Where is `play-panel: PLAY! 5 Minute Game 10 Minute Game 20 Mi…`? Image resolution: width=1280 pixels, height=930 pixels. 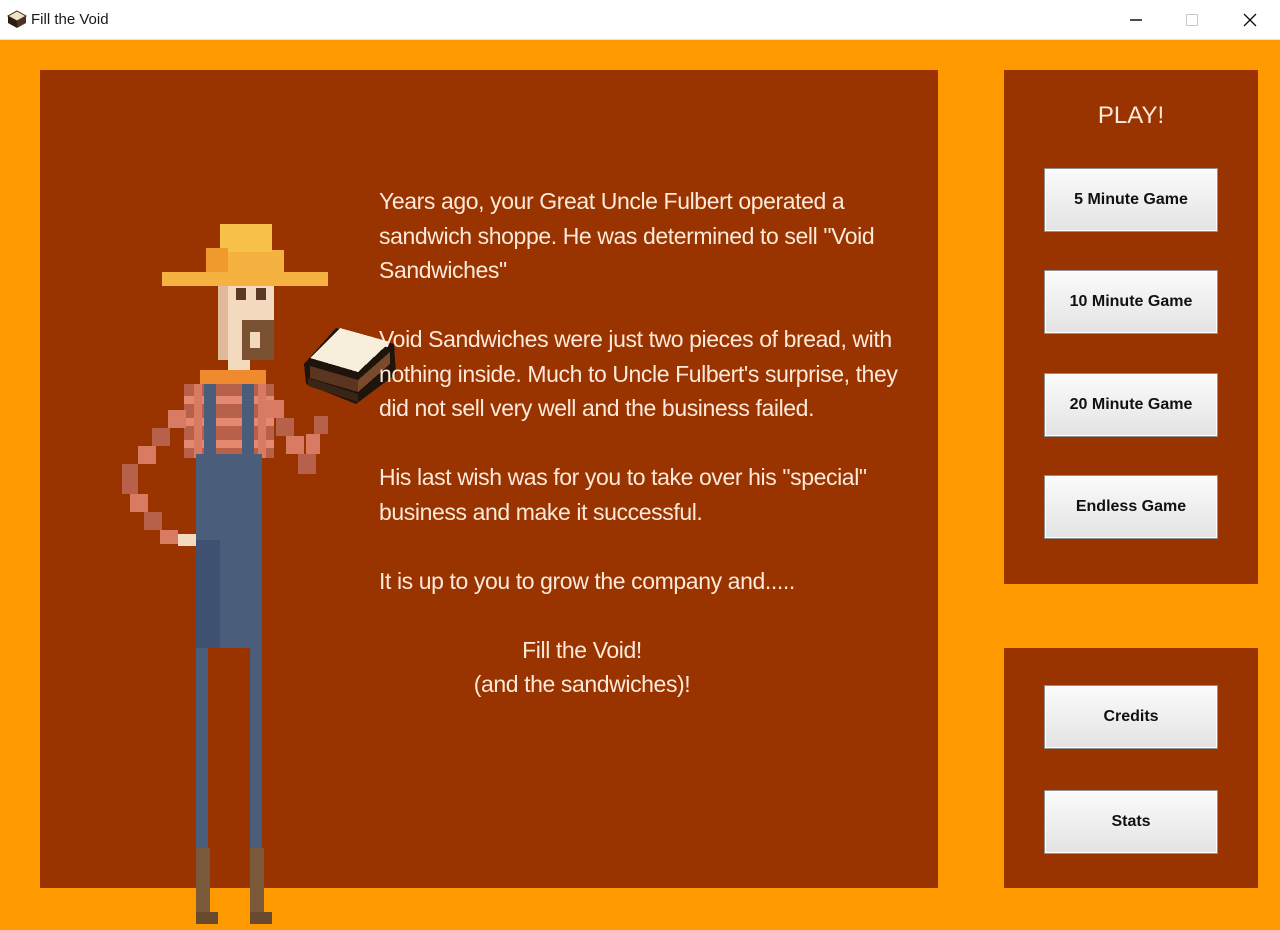
play-panel: PLAY! 5 Minute Game 10 Minute Game 20 Mi… is located at coordinates (1131, 327).